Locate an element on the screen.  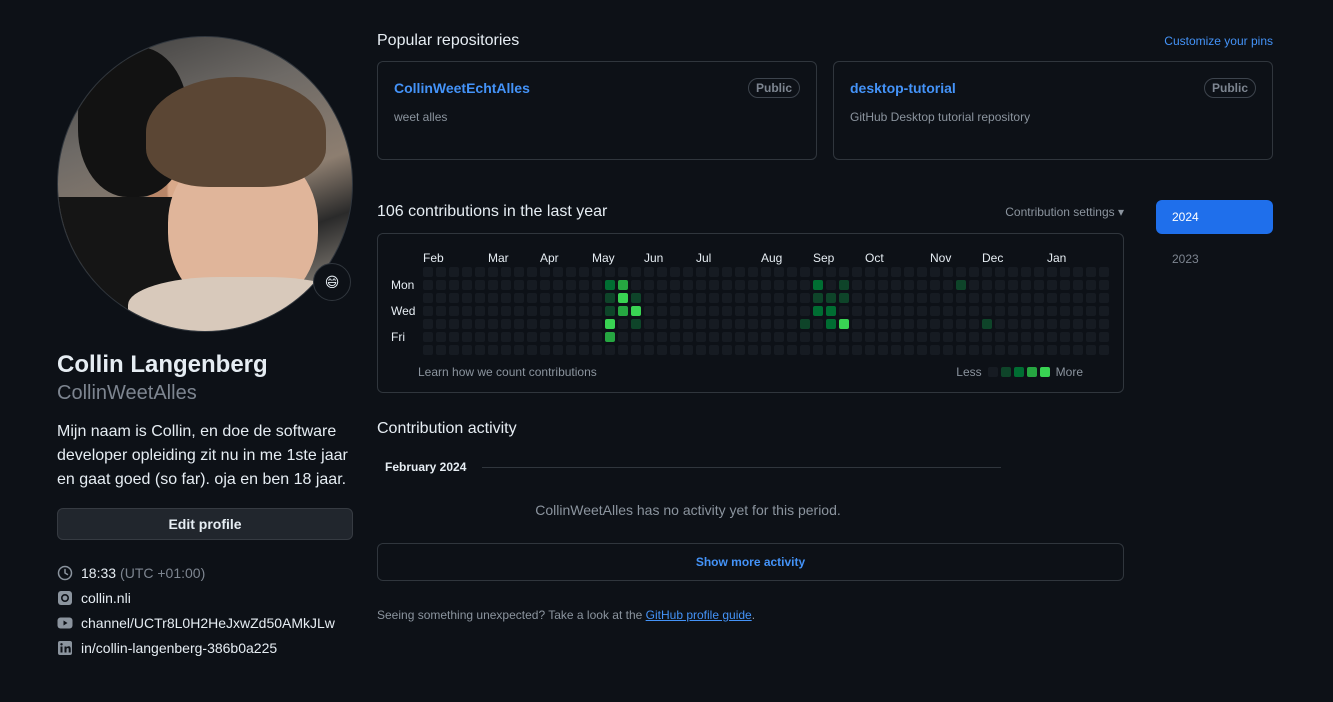
avatar is located at coordinates (205, 184).